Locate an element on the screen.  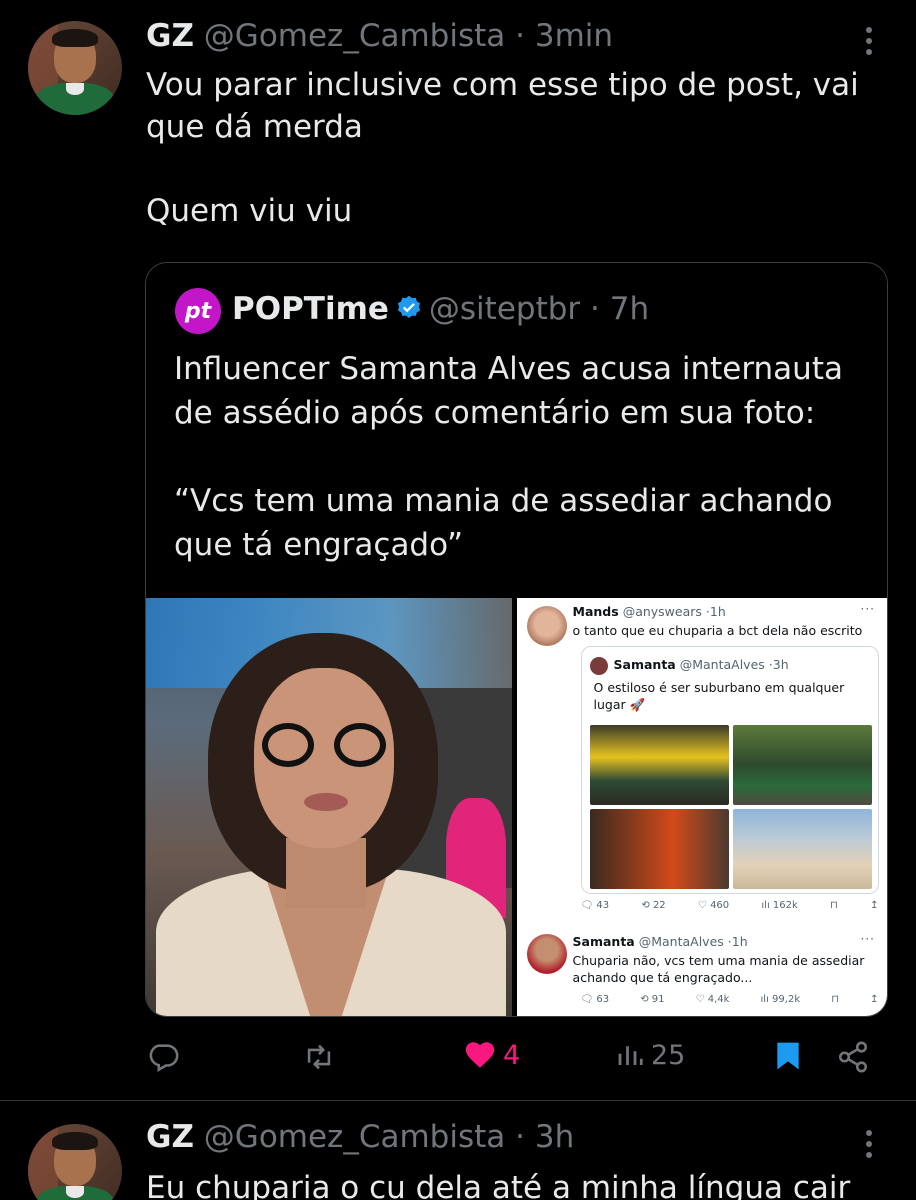
poptime-logo: pt is located at coordinates (198, 311).